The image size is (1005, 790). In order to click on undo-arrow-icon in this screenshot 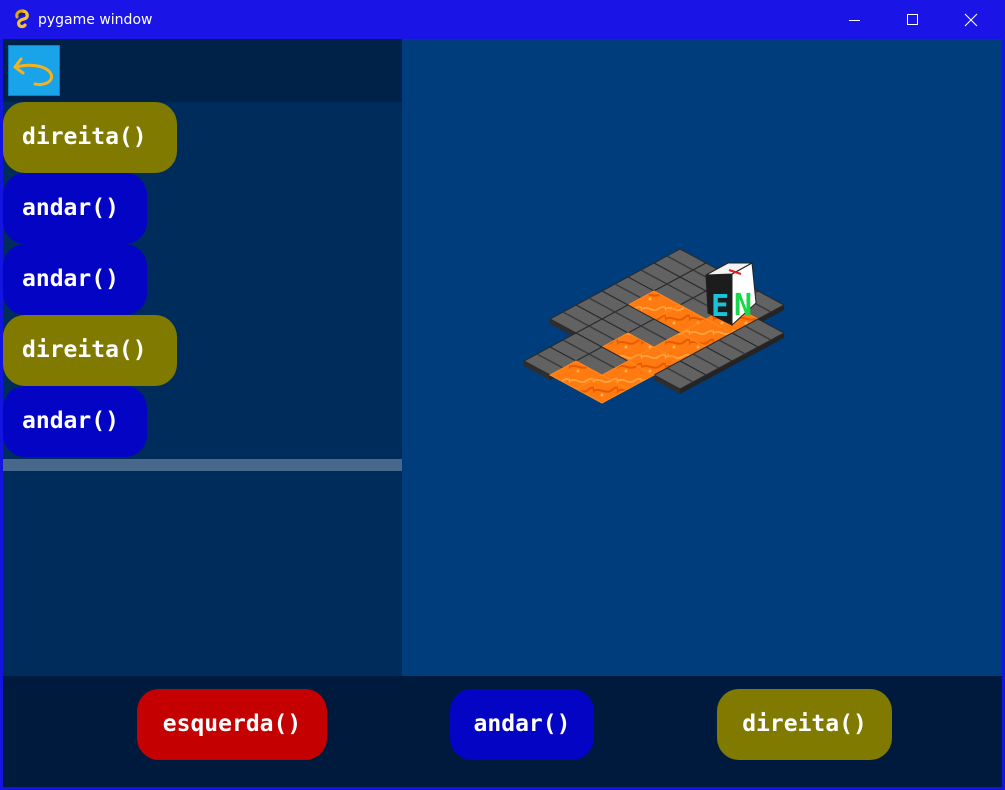, I will do `click(33, 71)`.